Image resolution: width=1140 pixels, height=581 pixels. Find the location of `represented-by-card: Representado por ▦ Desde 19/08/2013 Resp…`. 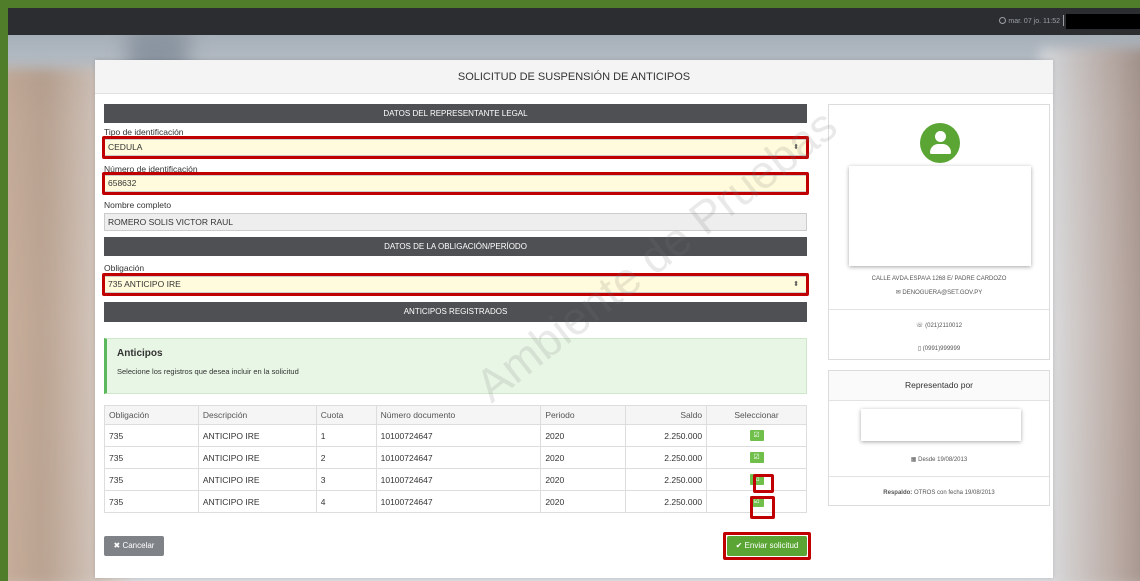

represented-by-card: Representado por ▦ Desde 19/08/2013 Resp… is located at coordinates (939, 438).